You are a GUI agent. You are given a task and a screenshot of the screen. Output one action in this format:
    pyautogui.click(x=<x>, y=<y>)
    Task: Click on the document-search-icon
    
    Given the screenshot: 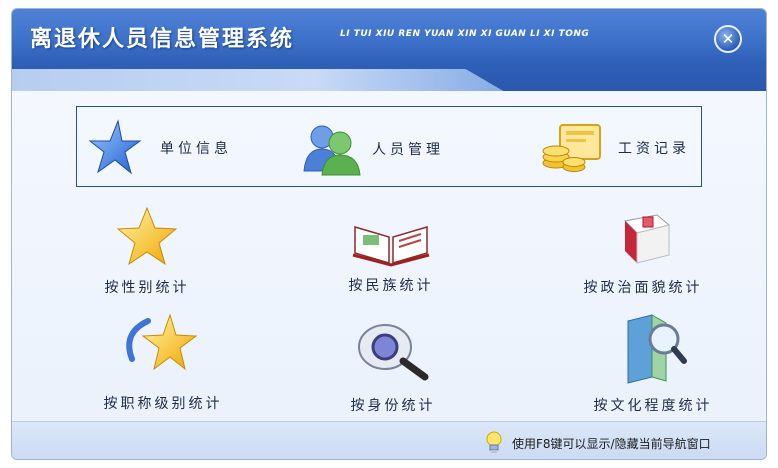 What is the action you would take?
    pyautogui.click(x=657, y=349)
    